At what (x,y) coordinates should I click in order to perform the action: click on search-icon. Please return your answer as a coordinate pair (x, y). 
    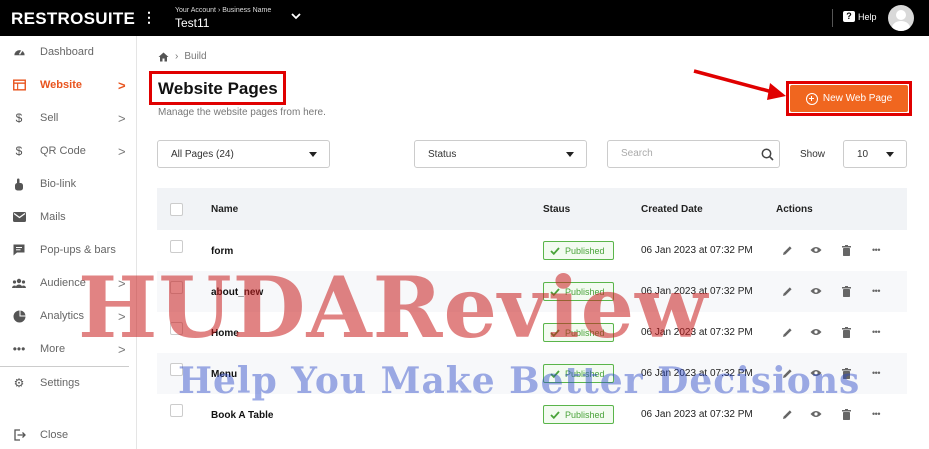
    Looking at the image, I should click on (767, 154).